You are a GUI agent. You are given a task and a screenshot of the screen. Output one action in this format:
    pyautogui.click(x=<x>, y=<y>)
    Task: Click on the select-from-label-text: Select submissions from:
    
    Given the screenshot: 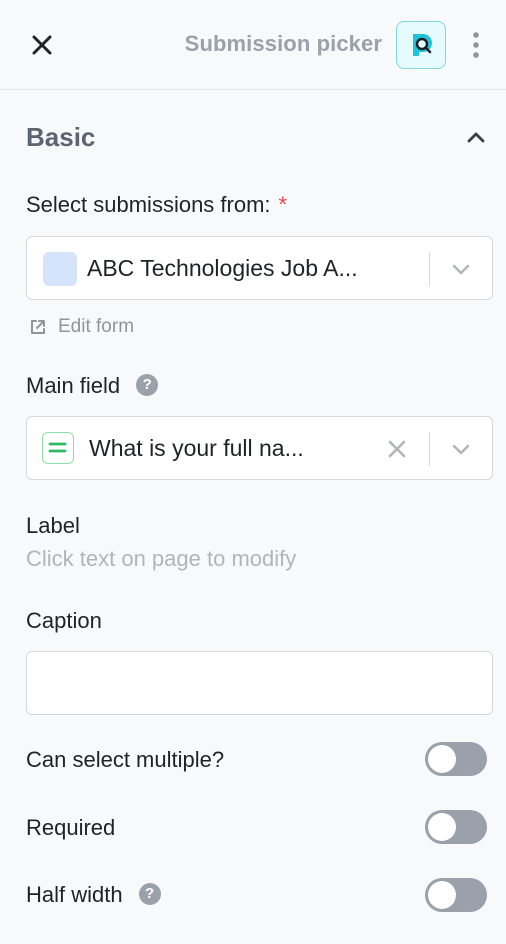 What is the action you would take?
    pyautogui.click(x=148, y=204)
    